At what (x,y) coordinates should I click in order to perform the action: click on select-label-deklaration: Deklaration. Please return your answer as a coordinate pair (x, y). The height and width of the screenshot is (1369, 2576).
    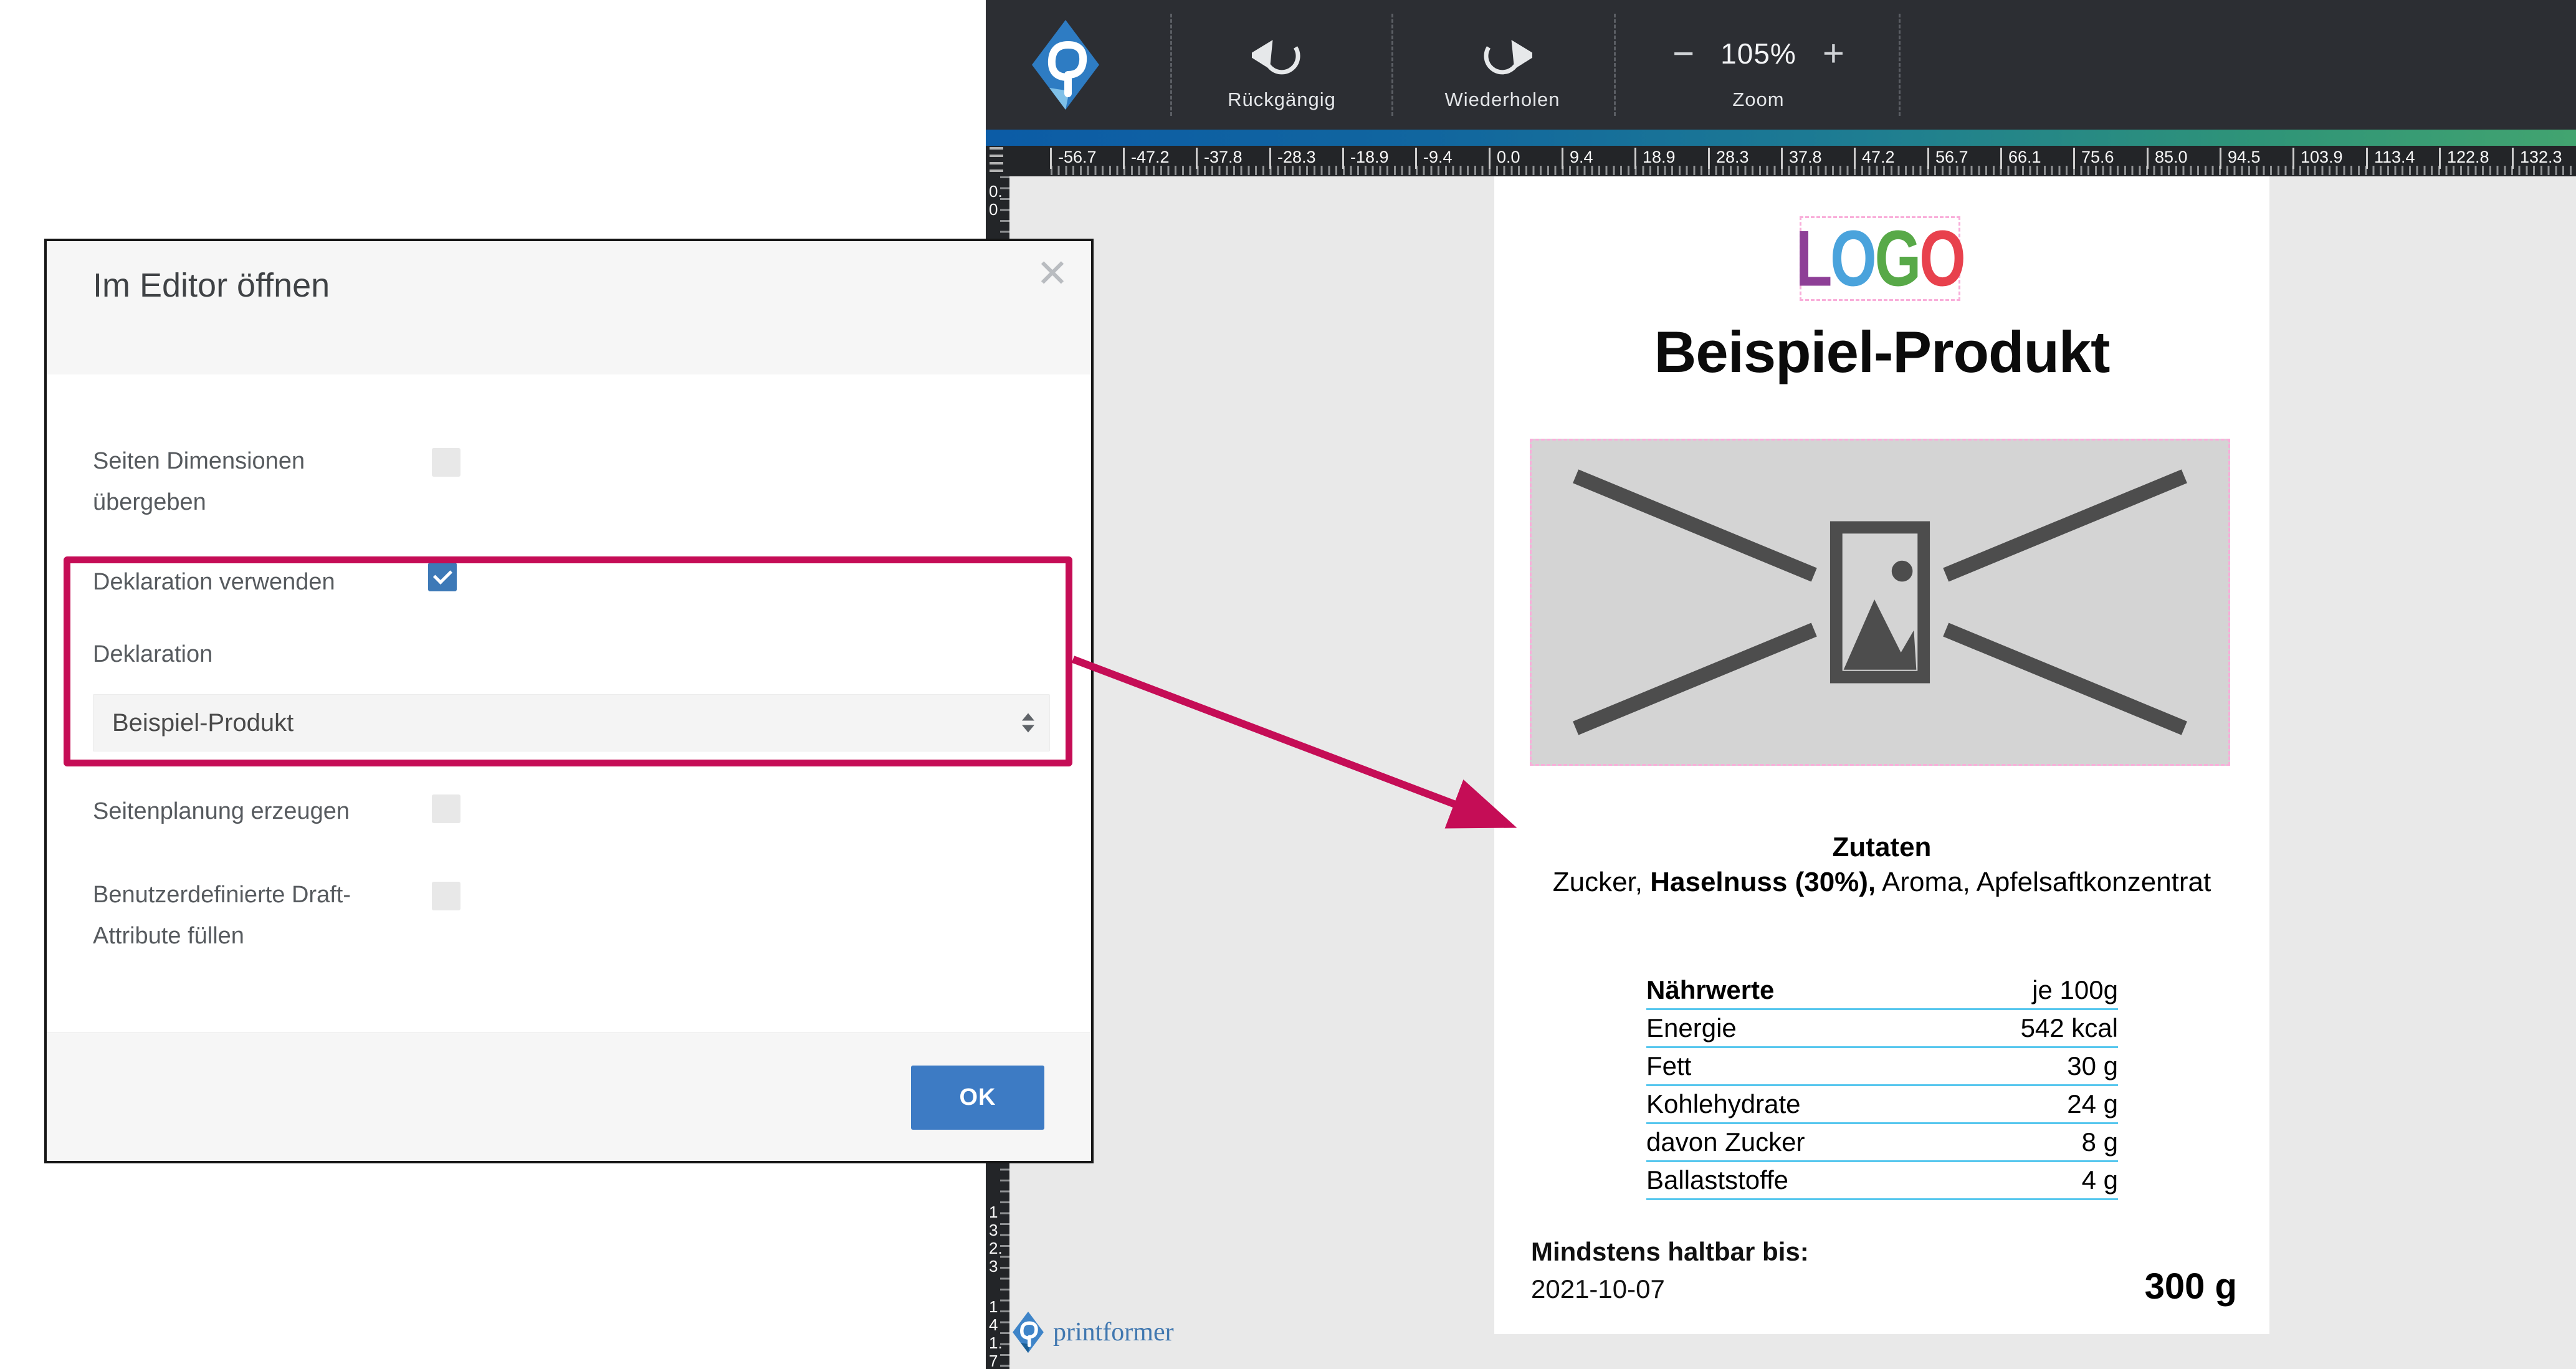
    Looking at the image, I should click on (153, 654).